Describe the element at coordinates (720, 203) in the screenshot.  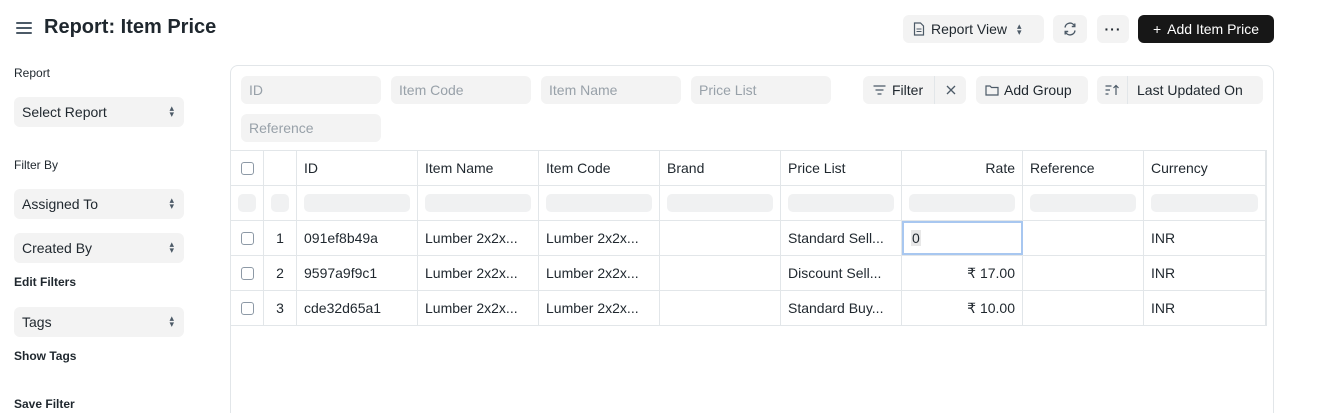
I see `brand-column-filter` at that location.